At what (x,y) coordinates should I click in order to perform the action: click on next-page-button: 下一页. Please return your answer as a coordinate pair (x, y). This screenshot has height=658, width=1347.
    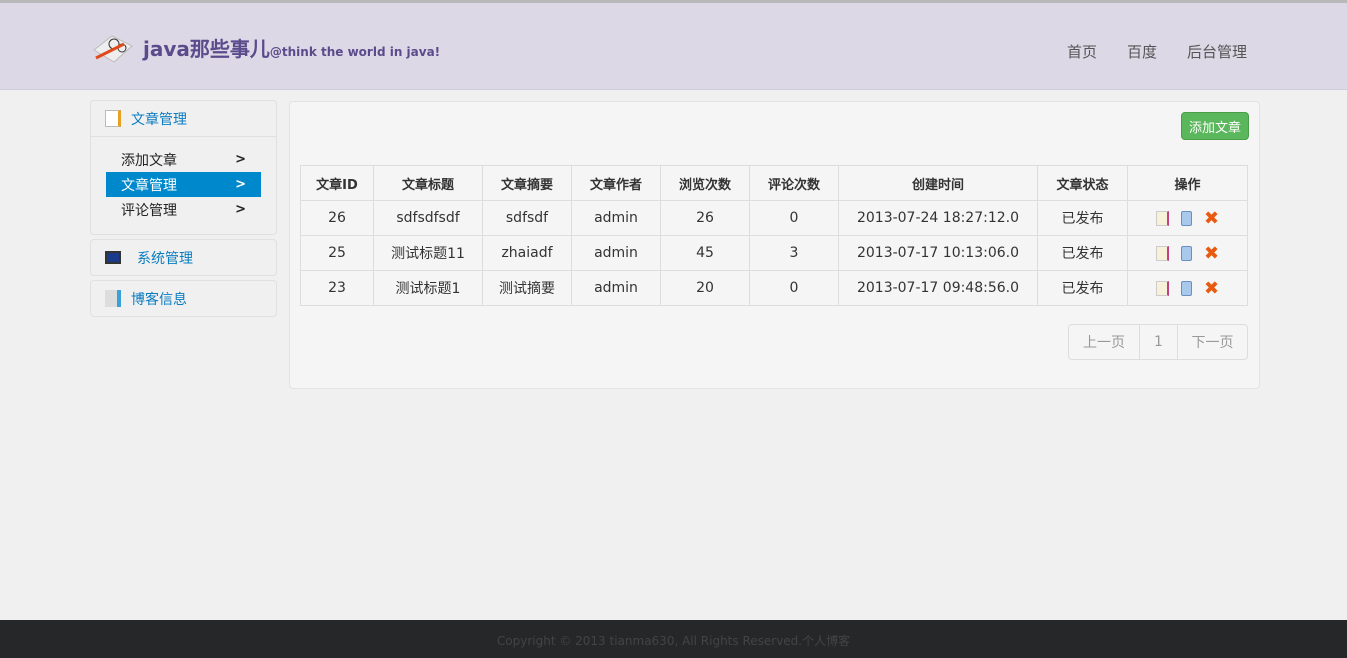
    Looking at the image, I should click on (1212, 342).